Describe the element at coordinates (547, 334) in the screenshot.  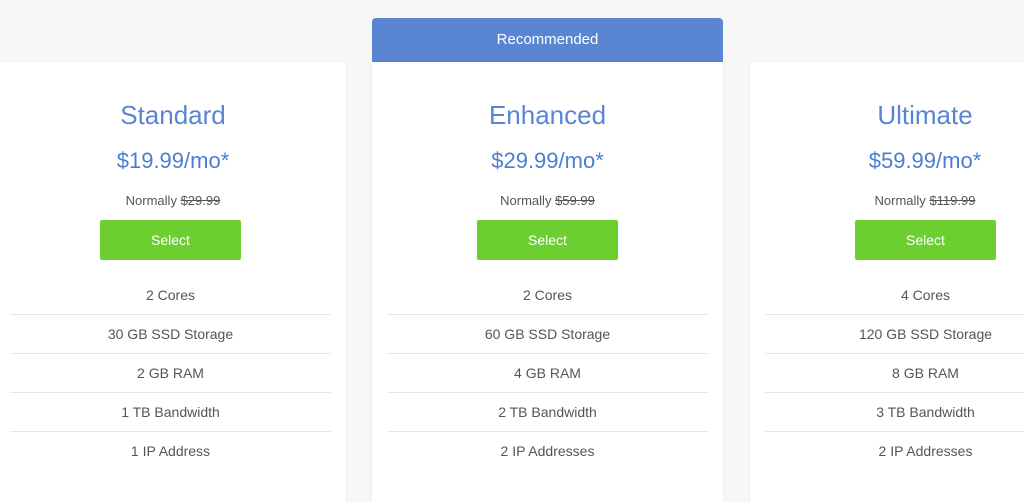
I see `feature-item: 60 GB SSD Storage` at that location.